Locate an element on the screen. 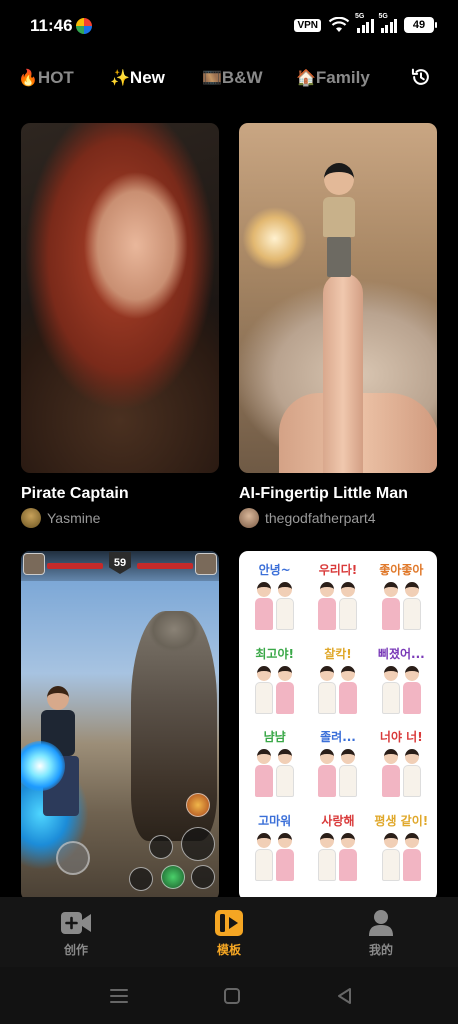  claw-skill-icon is located at coordinates (203, 877).